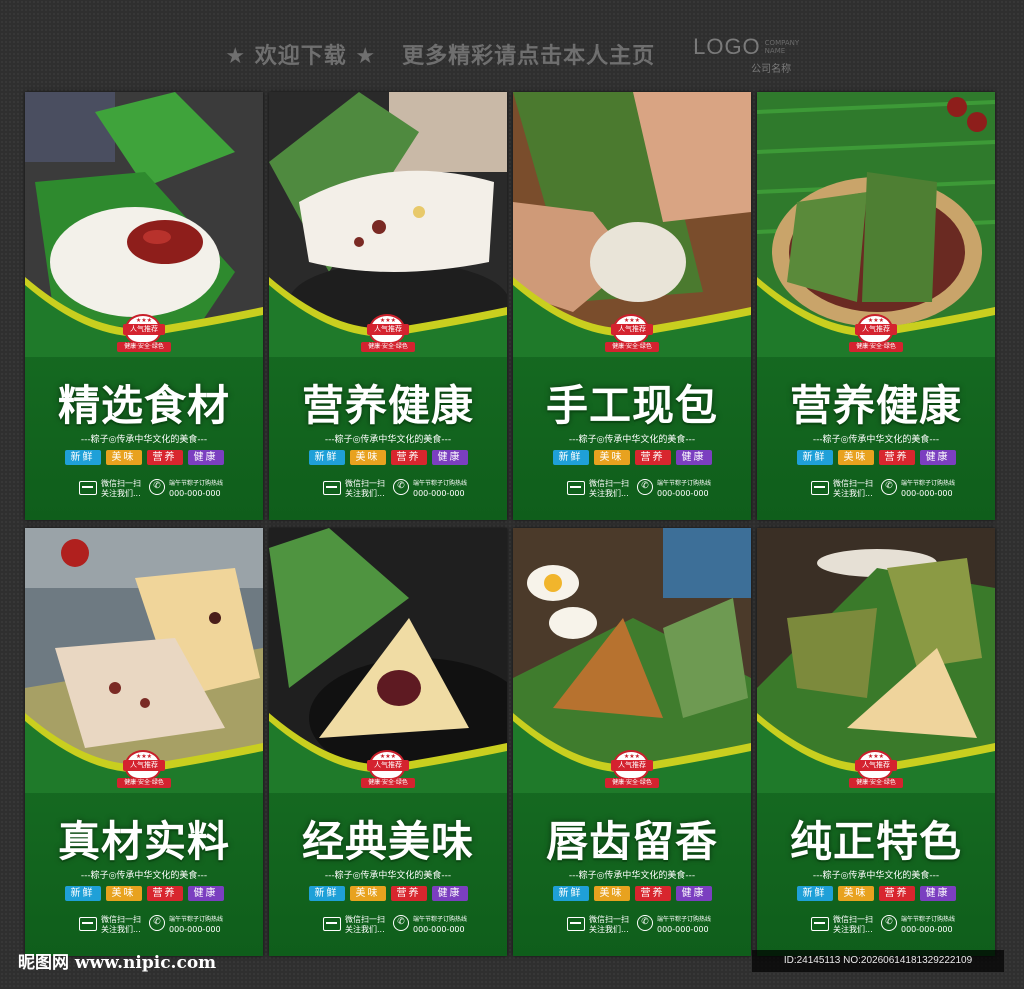  What do you see at coordinates (631, 841) in the screenshot?
I see `card-title: 唇齿留香` at bounding box center [631, 841].